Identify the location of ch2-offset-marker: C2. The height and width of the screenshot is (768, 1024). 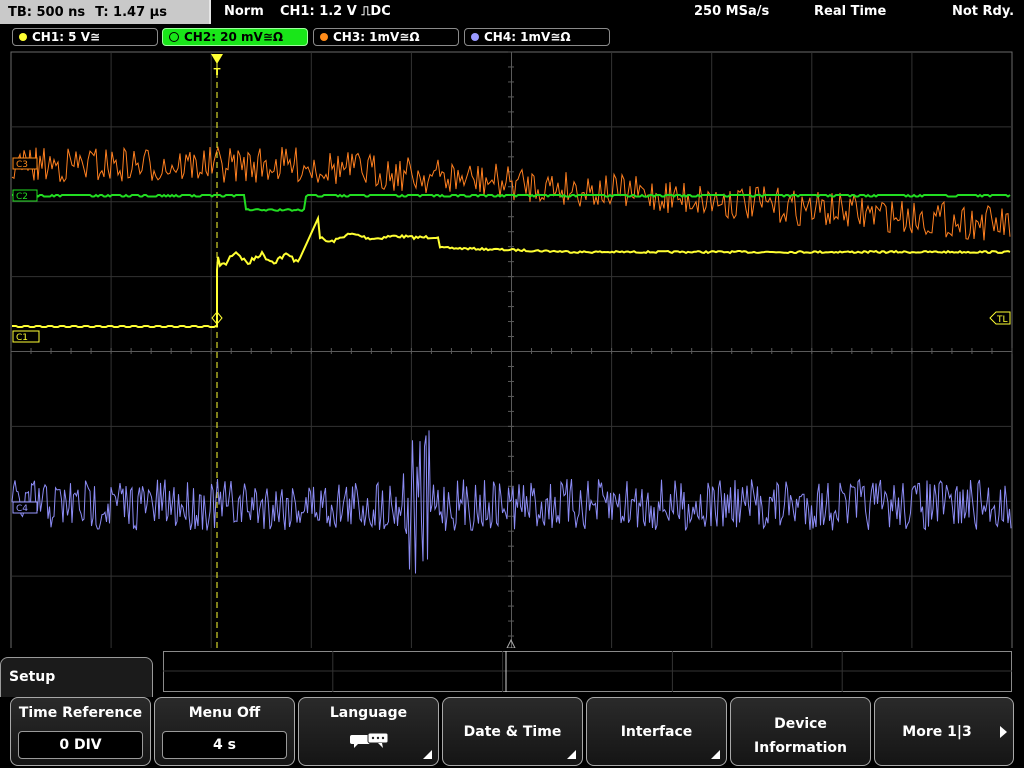
(25, 195).